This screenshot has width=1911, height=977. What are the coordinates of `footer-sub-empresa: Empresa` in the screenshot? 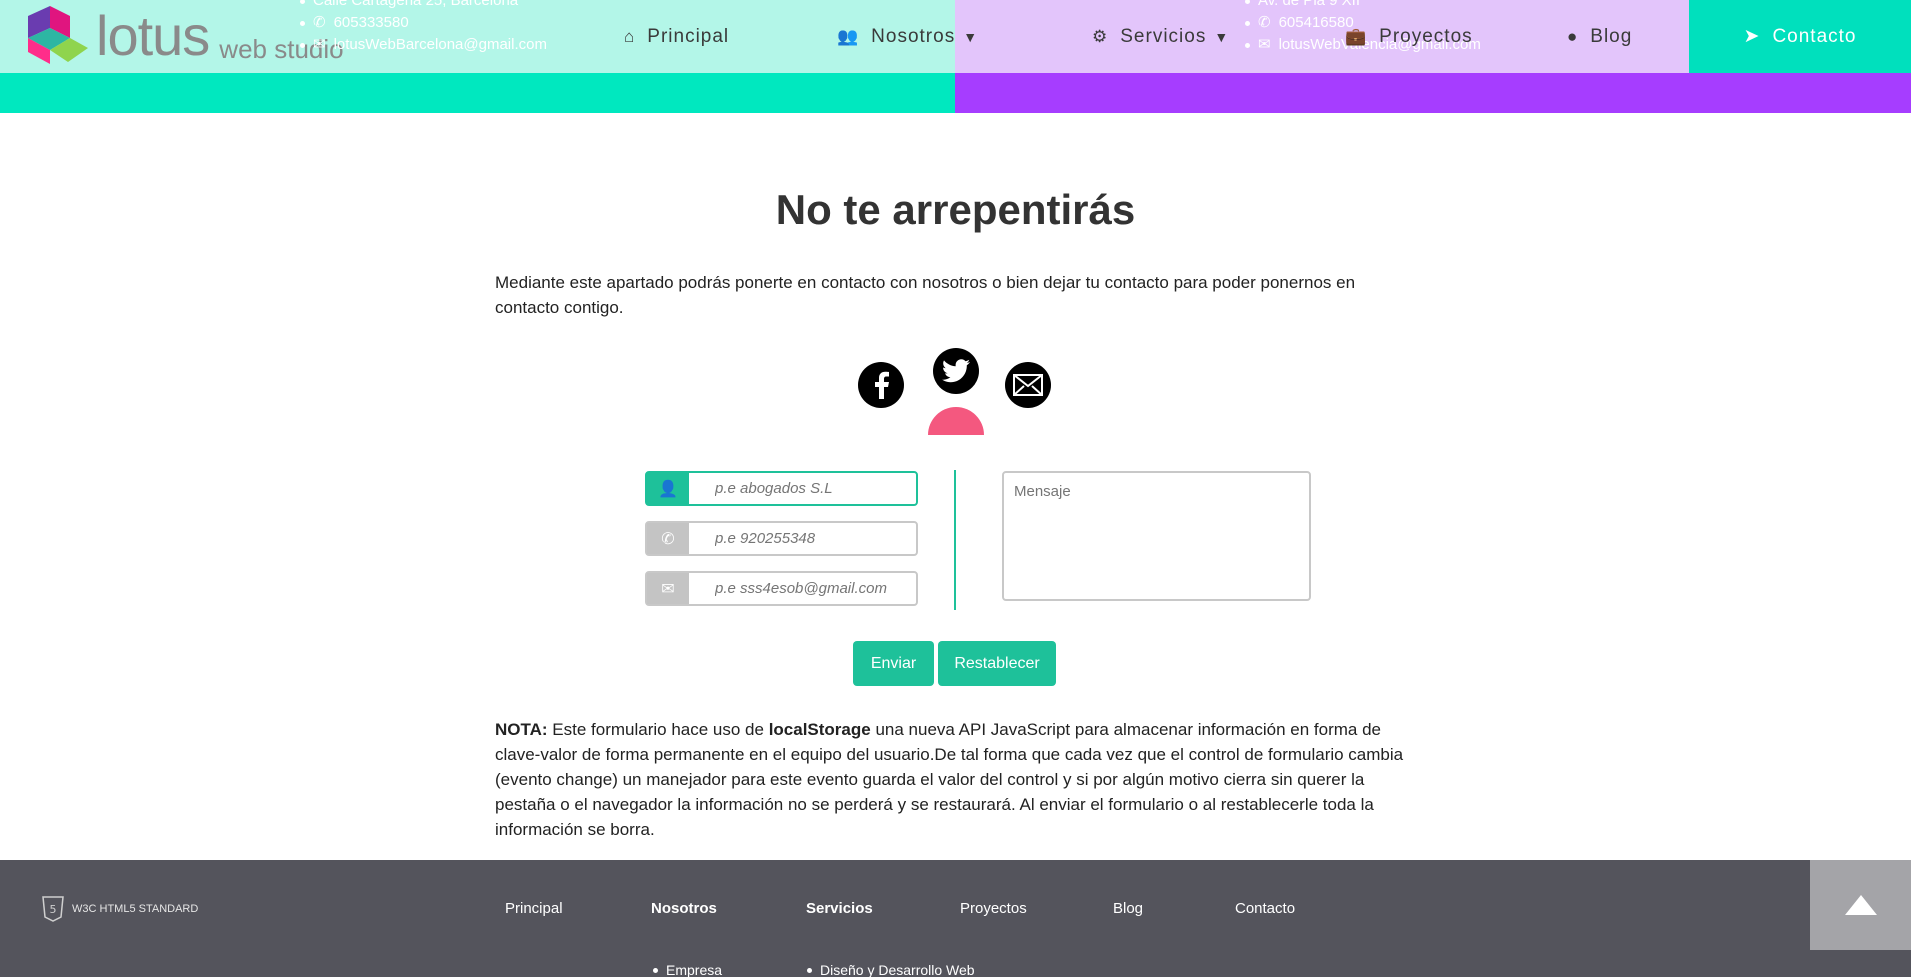 It's located at (687, 969).